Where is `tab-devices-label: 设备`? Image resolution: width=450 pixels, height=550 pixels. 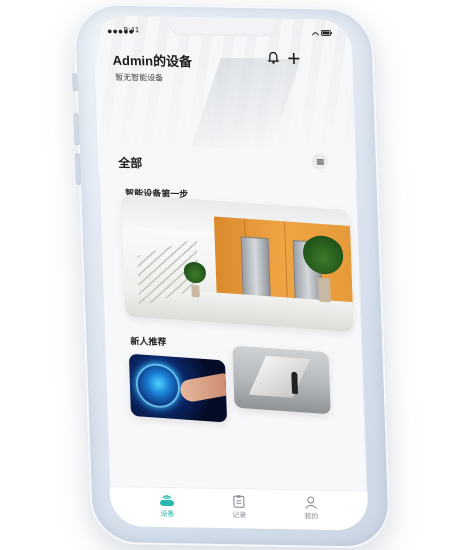 tab-devices-label: 设备 is located at coordinates (167, 514).